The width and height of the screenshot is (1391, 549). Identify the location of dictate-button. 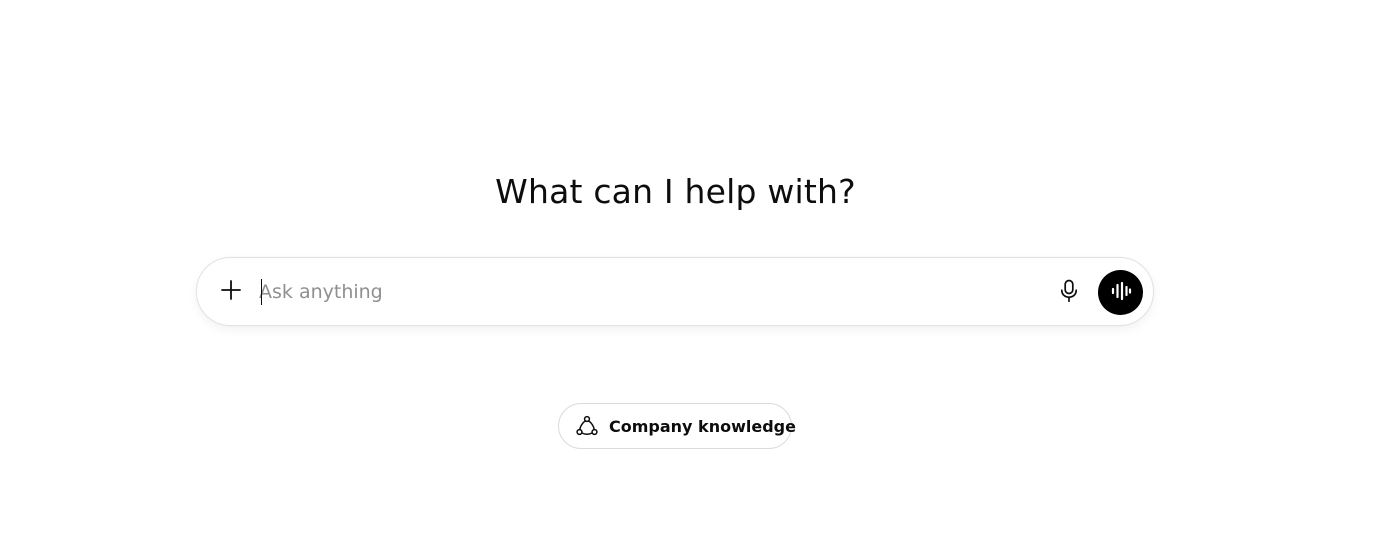
(1069, 293).